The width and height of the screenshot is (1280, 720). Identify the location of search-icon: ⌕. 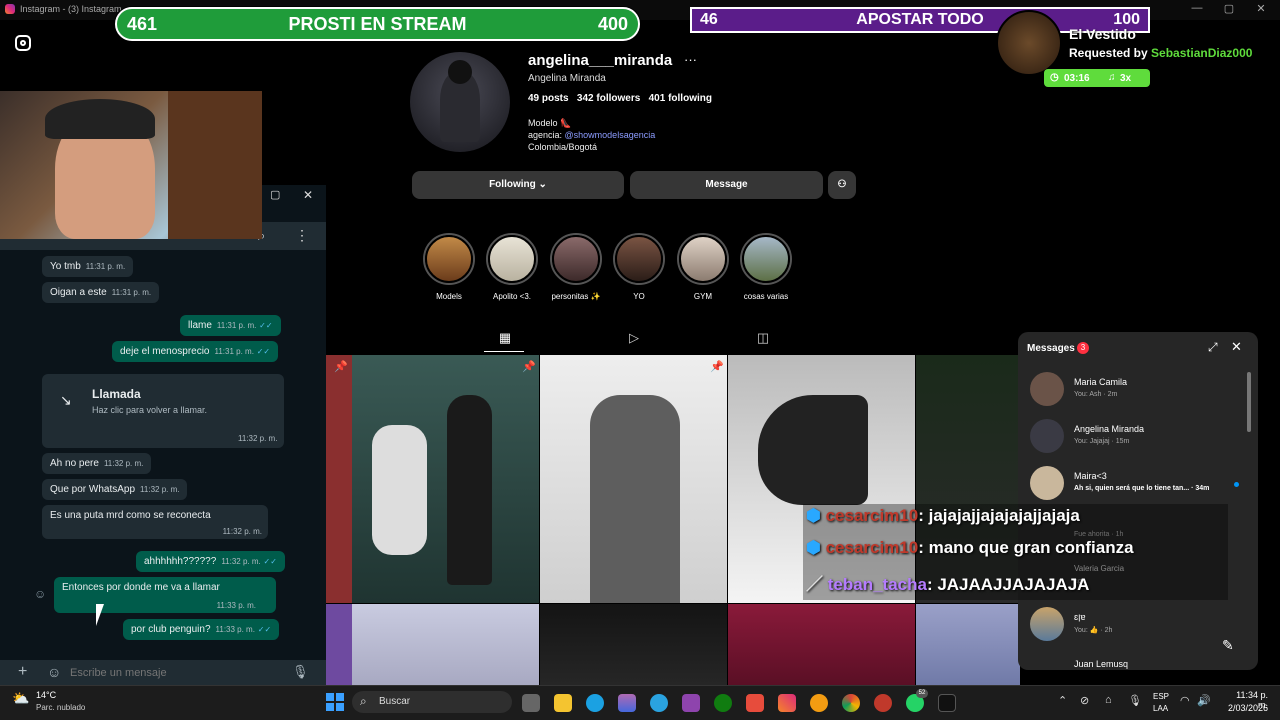
(363, 701).